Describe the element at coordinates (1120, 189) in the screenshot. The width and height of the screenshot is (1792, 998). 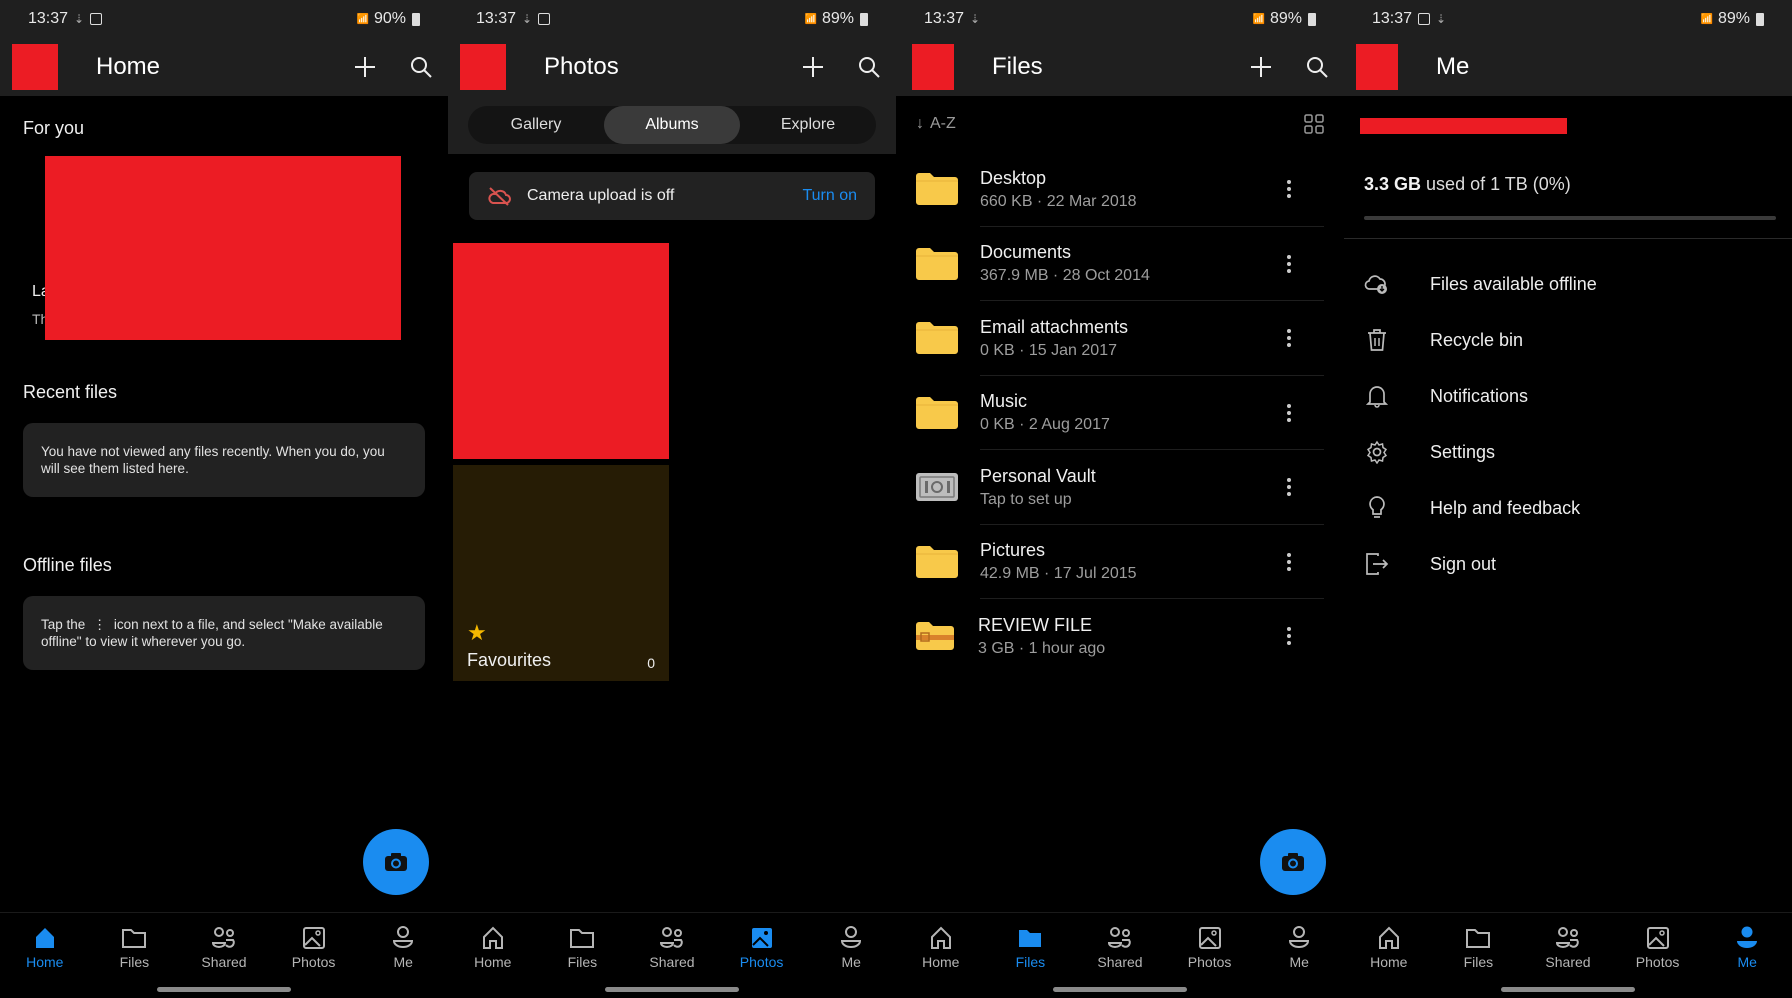
I see `file-row: Desktop 660 KB · 22 Mar 2018` at that location.